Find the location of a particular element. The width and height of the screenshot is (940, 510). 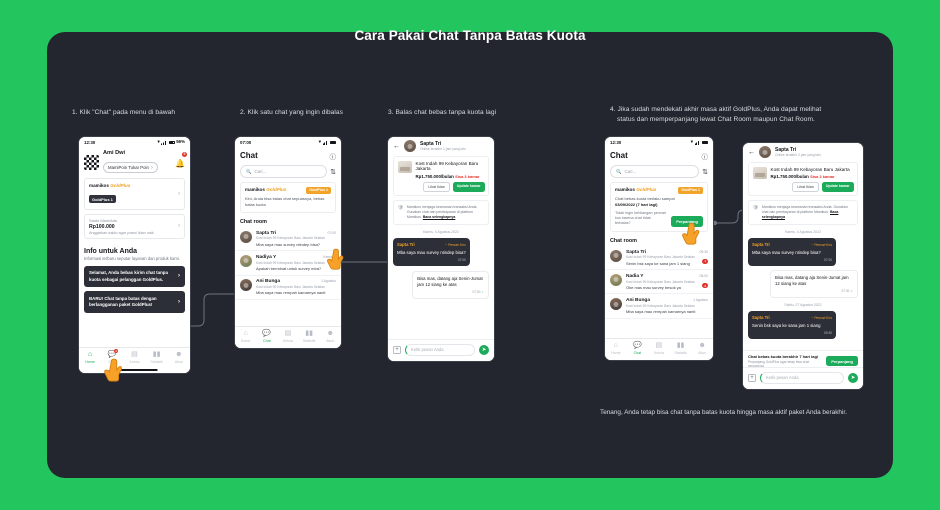

timestamp: 09:30 is located at coordinates (704, 251).